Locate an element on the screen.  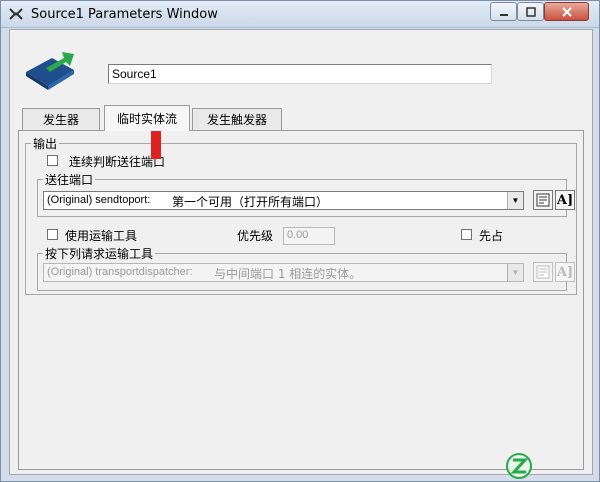
code-edit-button-disabled is located at coordinates (543, 272).